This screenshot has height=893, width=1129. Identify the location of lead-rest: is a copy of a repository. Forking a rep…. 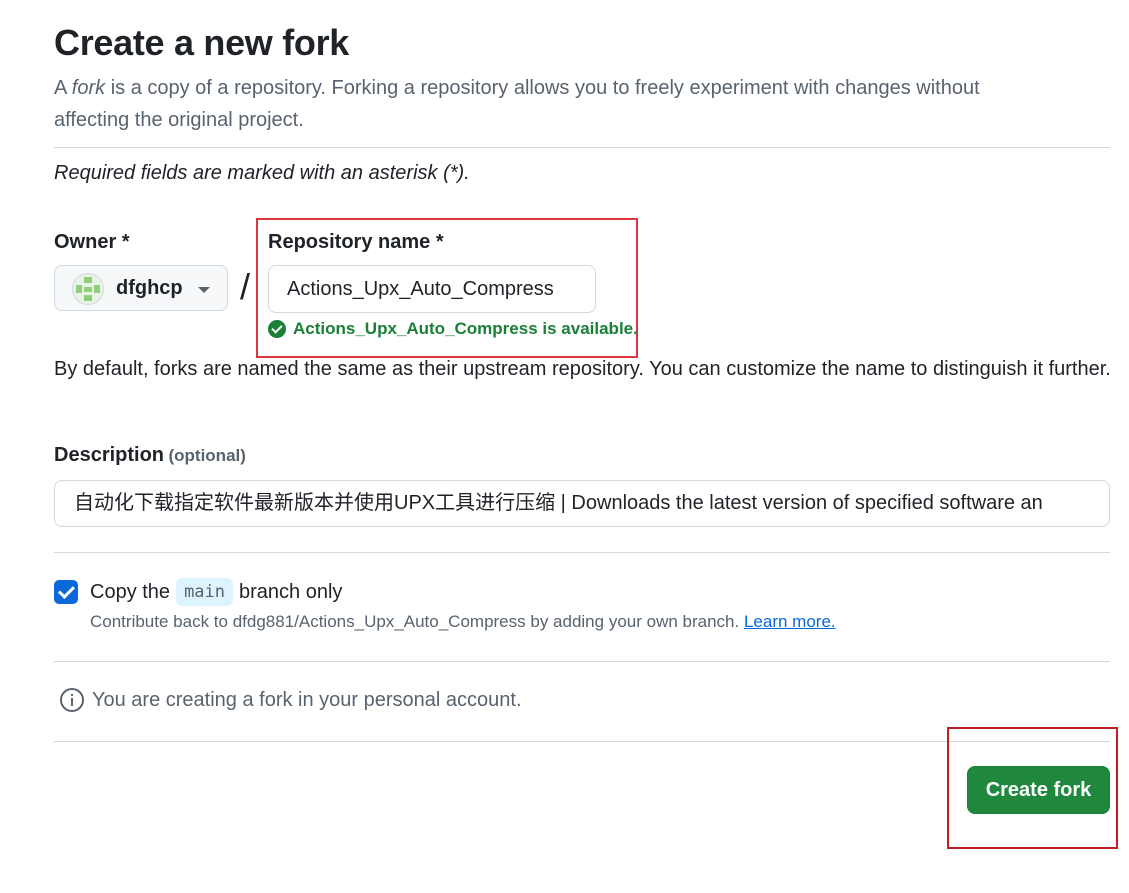
(517, 104).